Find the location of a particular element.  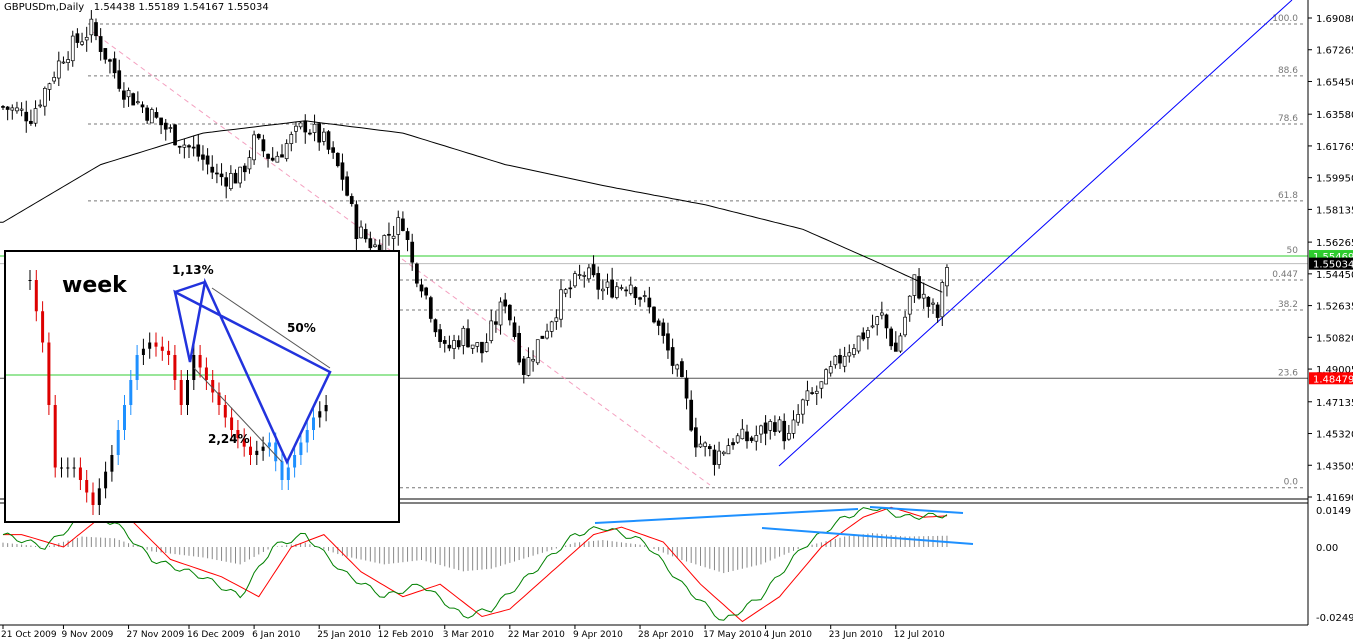

main-line is located at coordinates (475, 564).